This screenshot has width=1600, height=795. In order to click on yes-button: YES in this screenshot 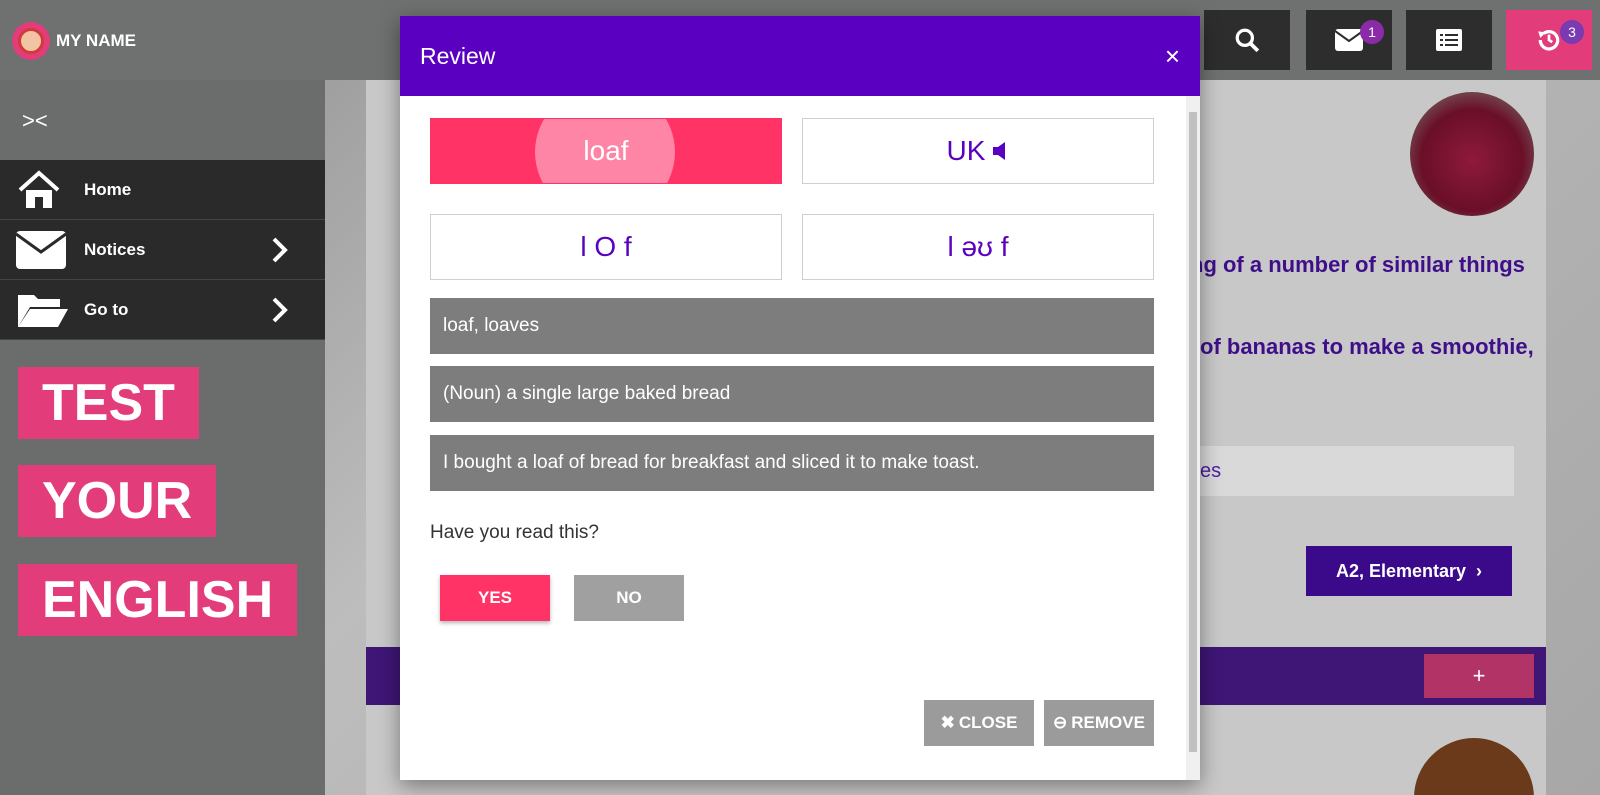, I will do `click(495, 598)`.